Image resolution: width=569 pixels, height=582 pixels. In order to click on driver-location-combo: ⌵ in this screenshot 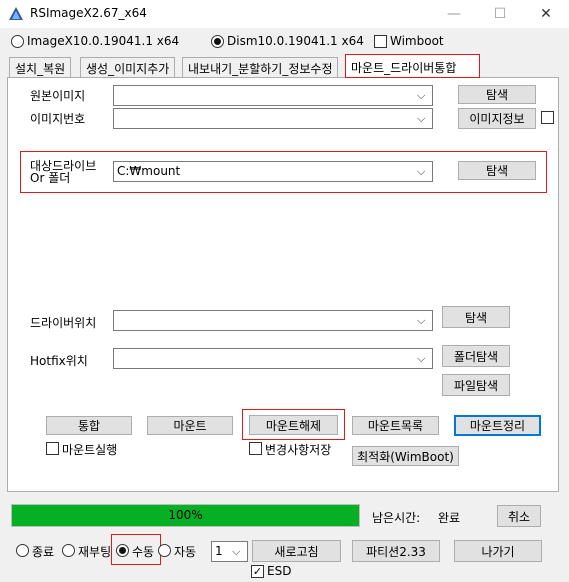, I will do `click(273, 320)`.